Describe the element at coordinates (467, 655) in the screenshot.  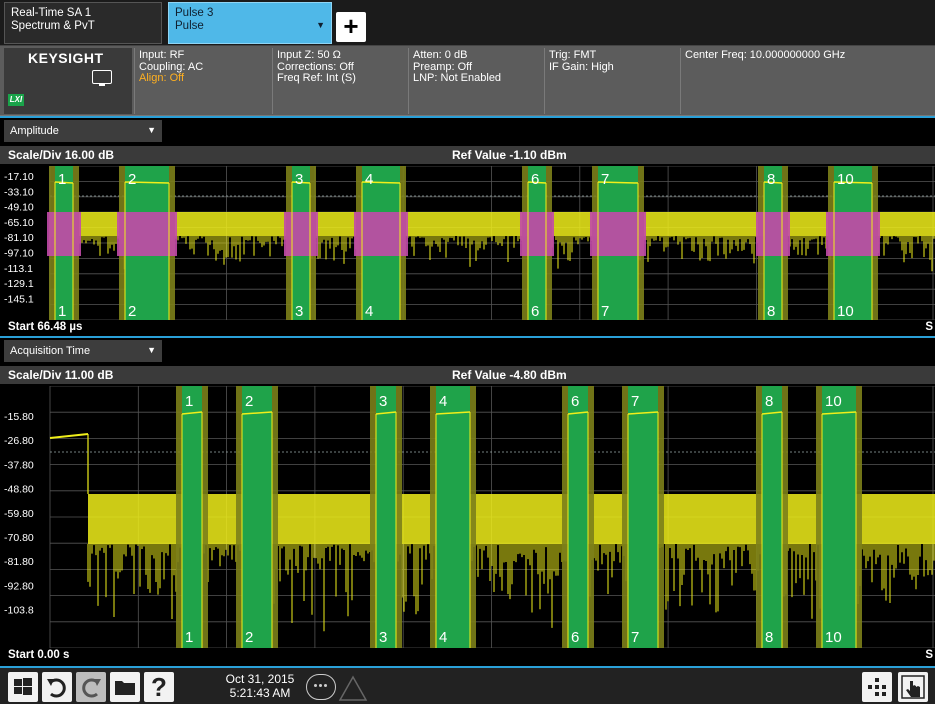
I see `window2-footer: Start 0.00 s S` at that location.